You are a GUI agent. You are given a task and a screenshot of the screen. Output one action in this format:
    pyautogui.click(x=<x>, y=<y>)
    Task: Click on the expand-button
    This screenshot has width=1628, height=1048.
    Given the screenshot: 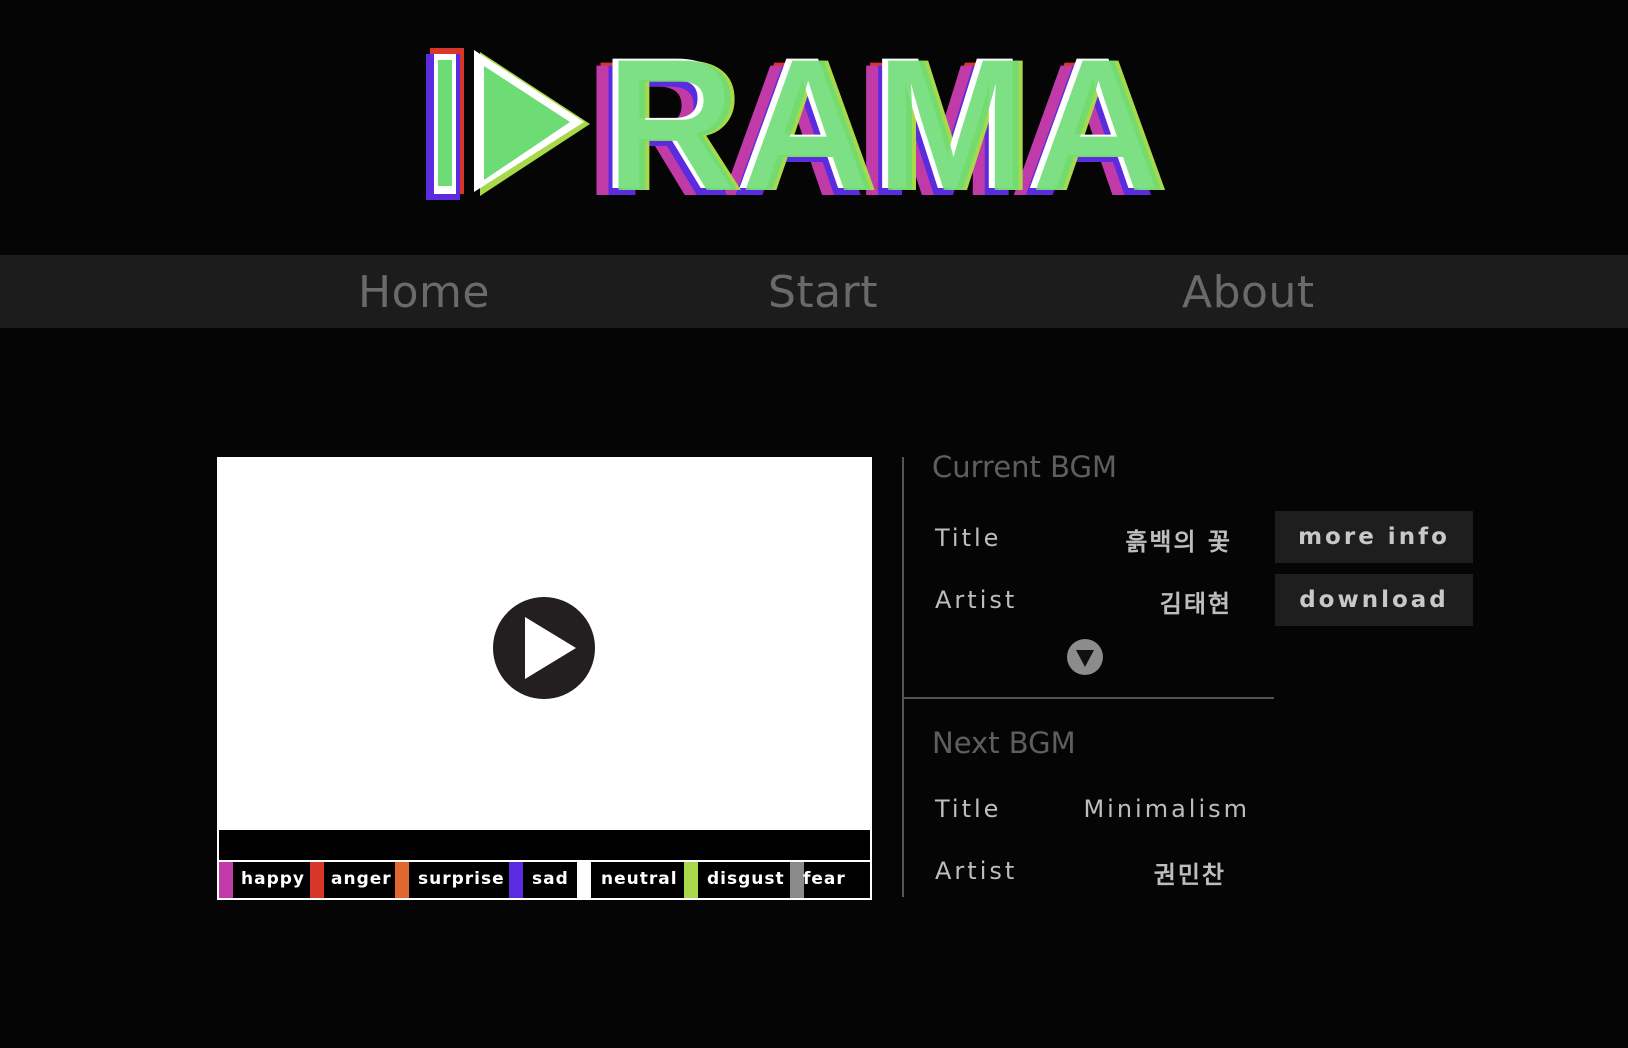 What is the action you would take?
    pyautogui.click(x=1085, y=657)
    